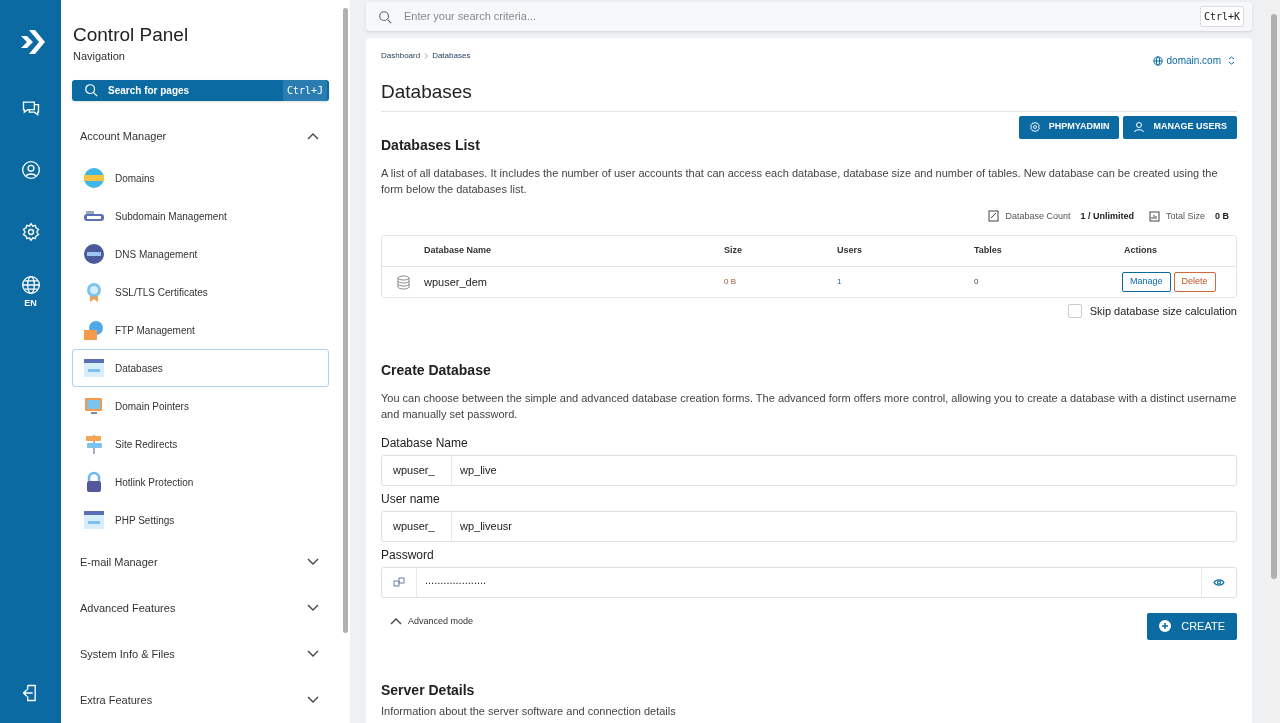  Describe the element at coordinates (432, 621) in the screenshot. I see `advanced-mode-toggle: Advanced mode` at that location.